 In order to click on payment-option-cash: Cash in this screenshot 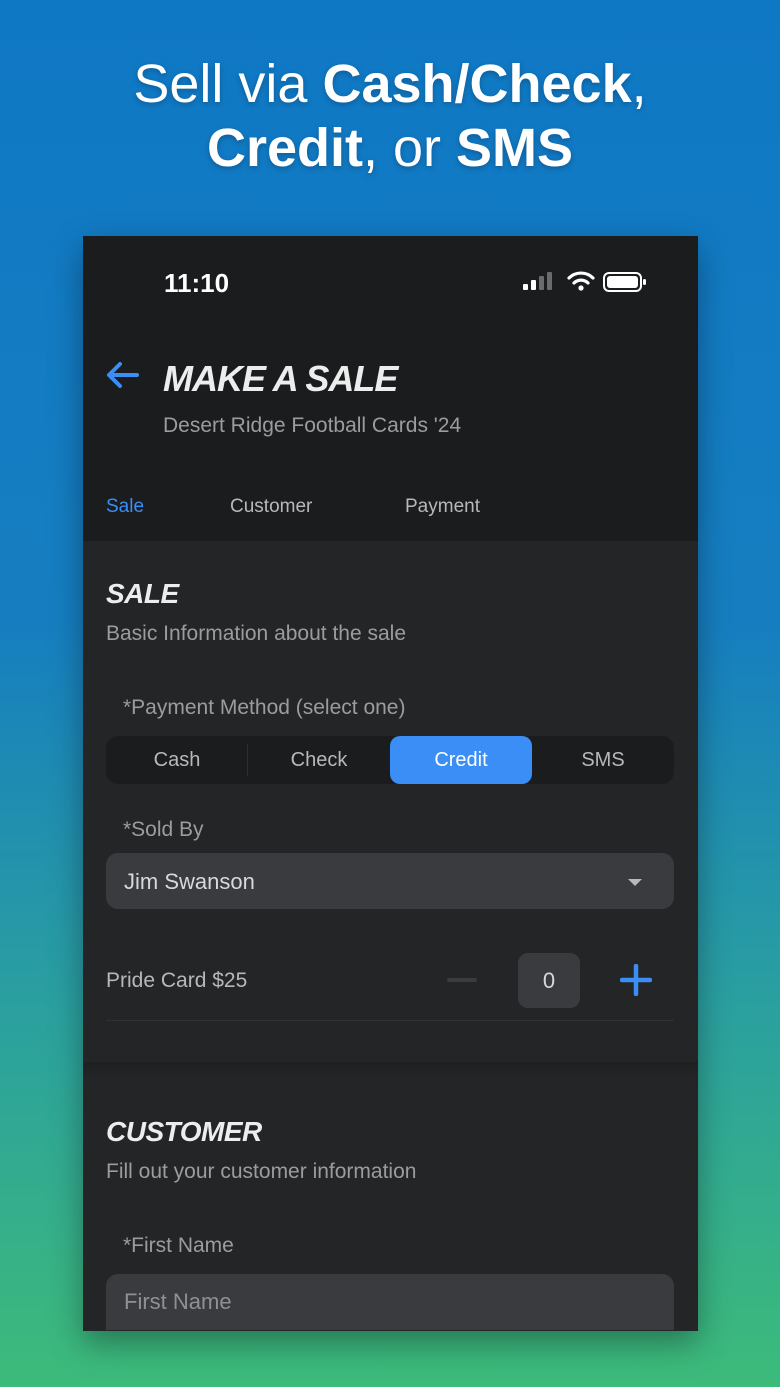, I will do `click(177, 760)`.